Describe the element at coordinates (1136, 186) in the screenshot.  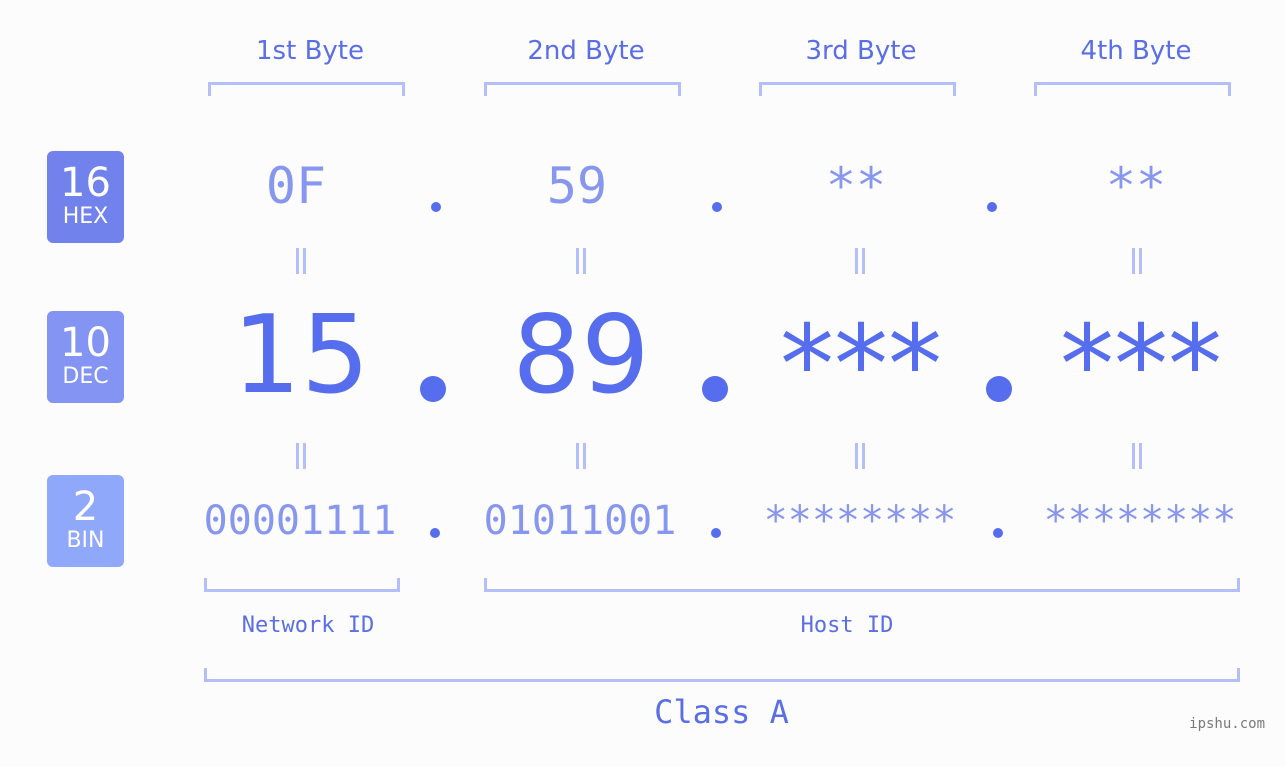
I see `hex-byte-4: **` at that location.